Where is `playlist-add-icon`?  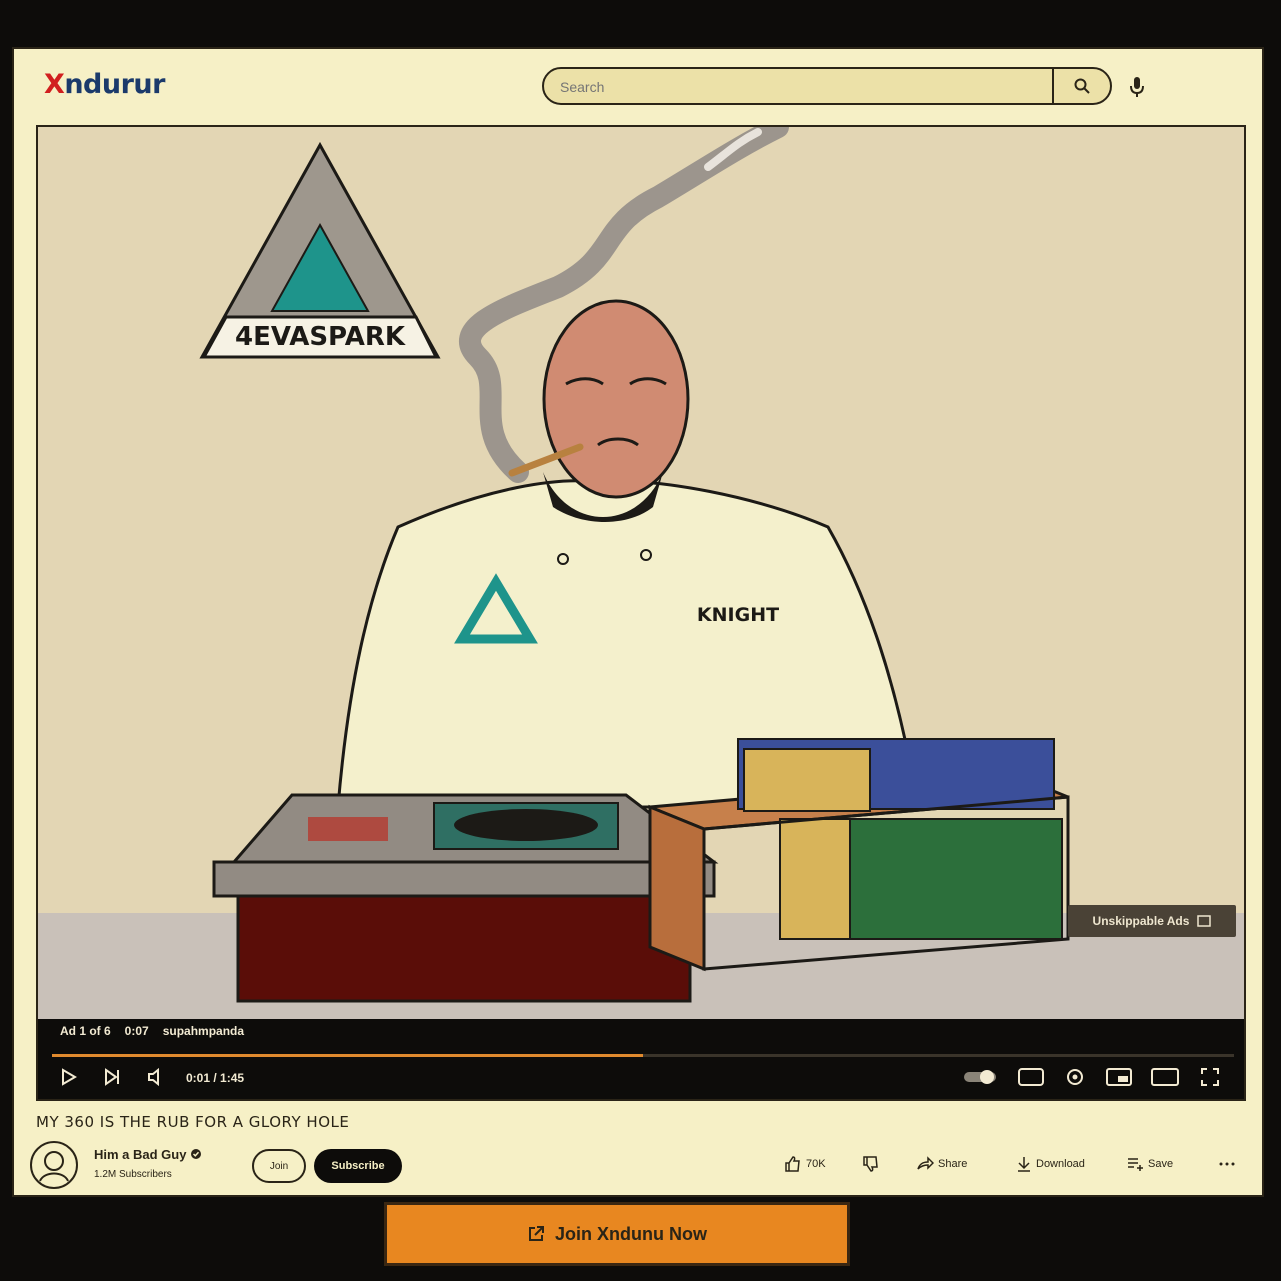 playlist-add-icon is located at coordinates (1135, 1164).